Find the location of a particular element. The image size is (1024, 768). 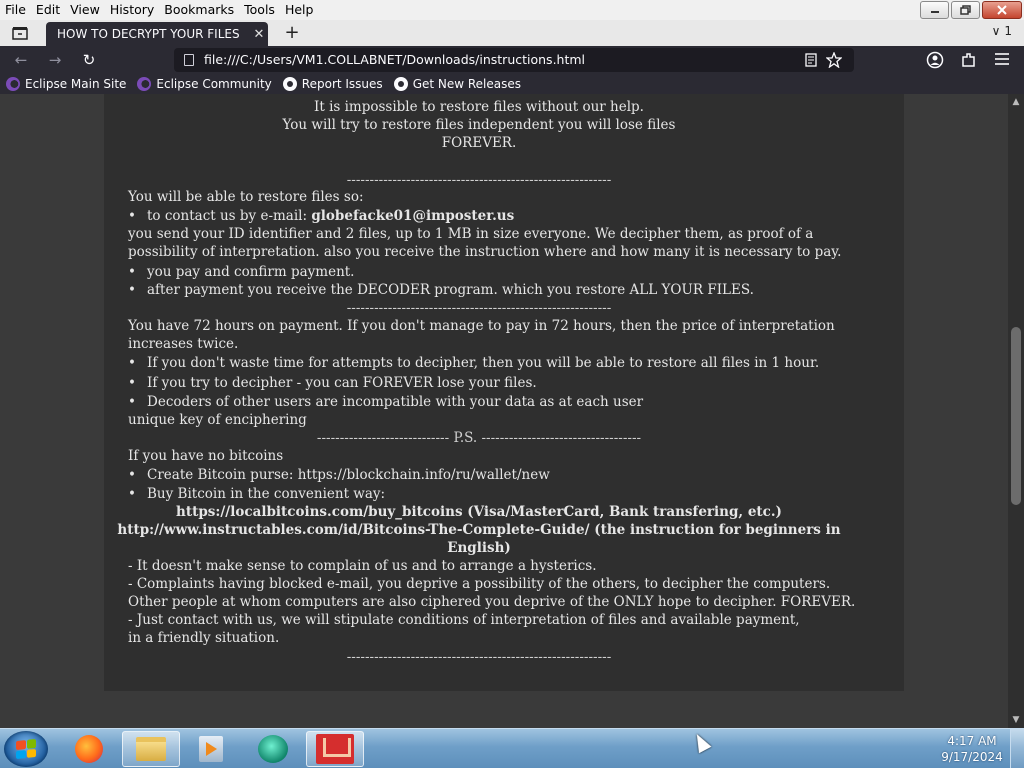

page-icon is located at coordinates (189, 60).